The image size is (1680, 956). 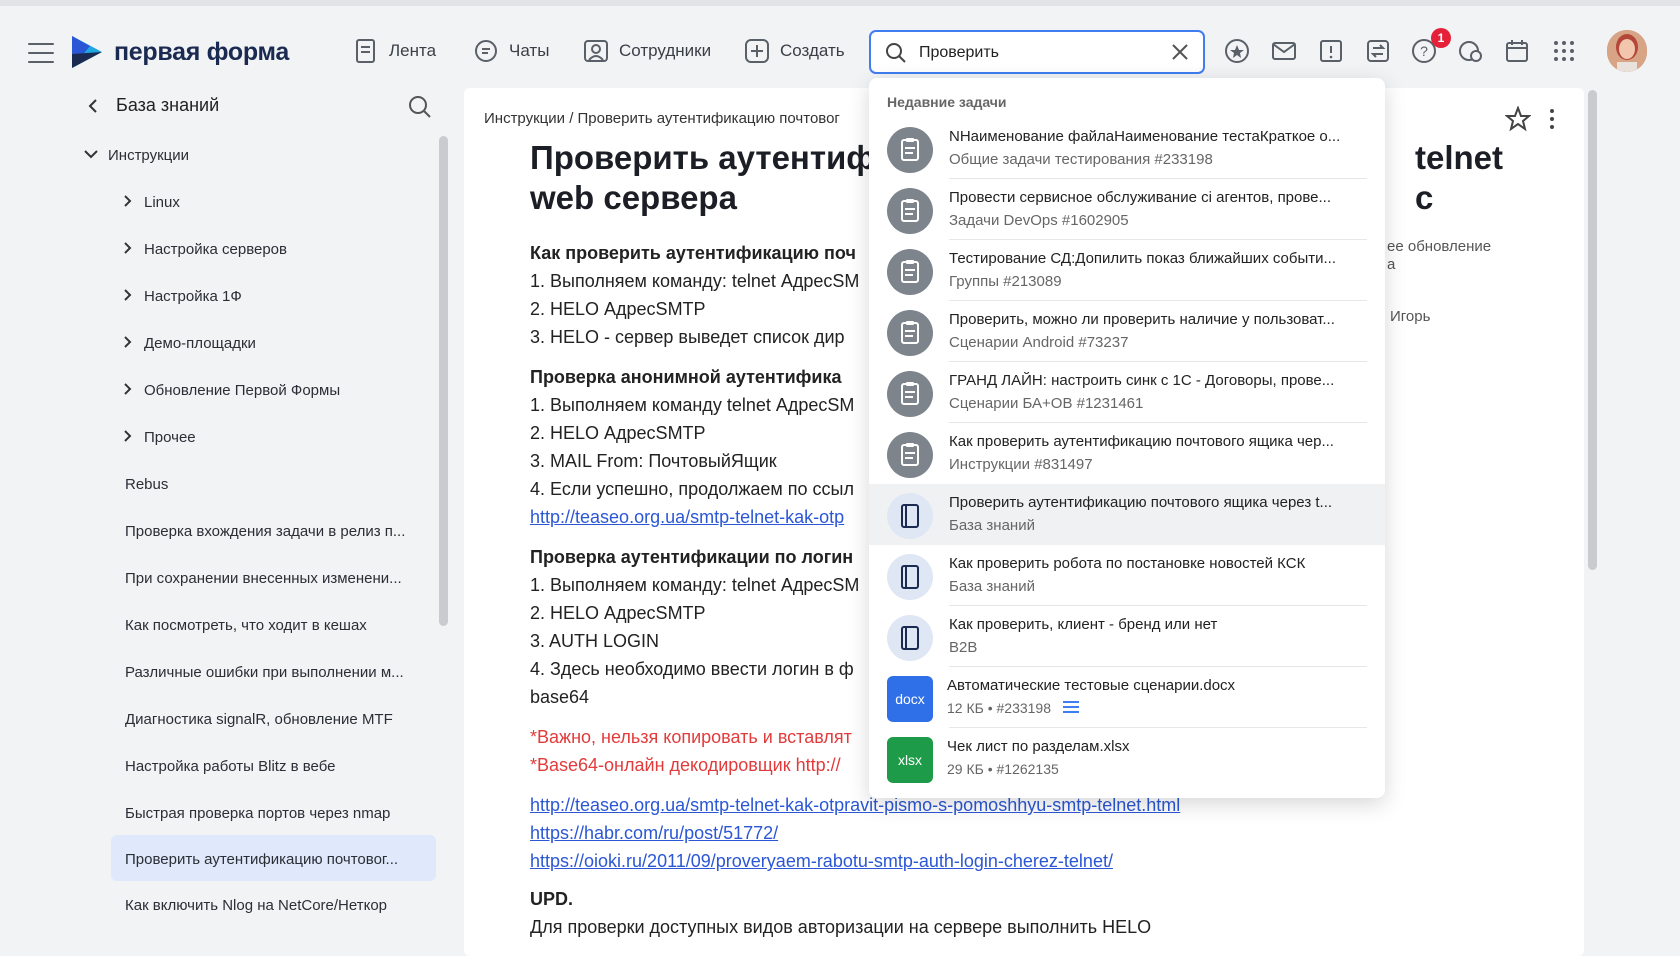 I want to click on menu-icon, so click(x=41, y=53).